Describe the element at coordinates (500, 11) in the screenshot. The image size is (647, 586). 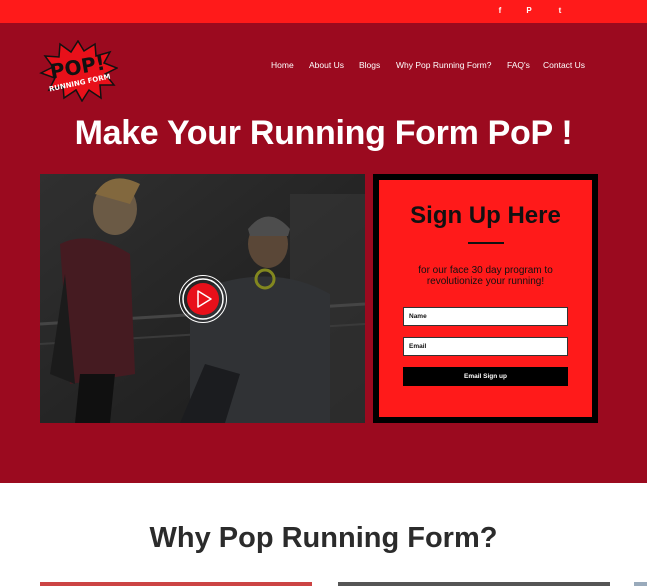
I see `facebook-icon: f` at that location.